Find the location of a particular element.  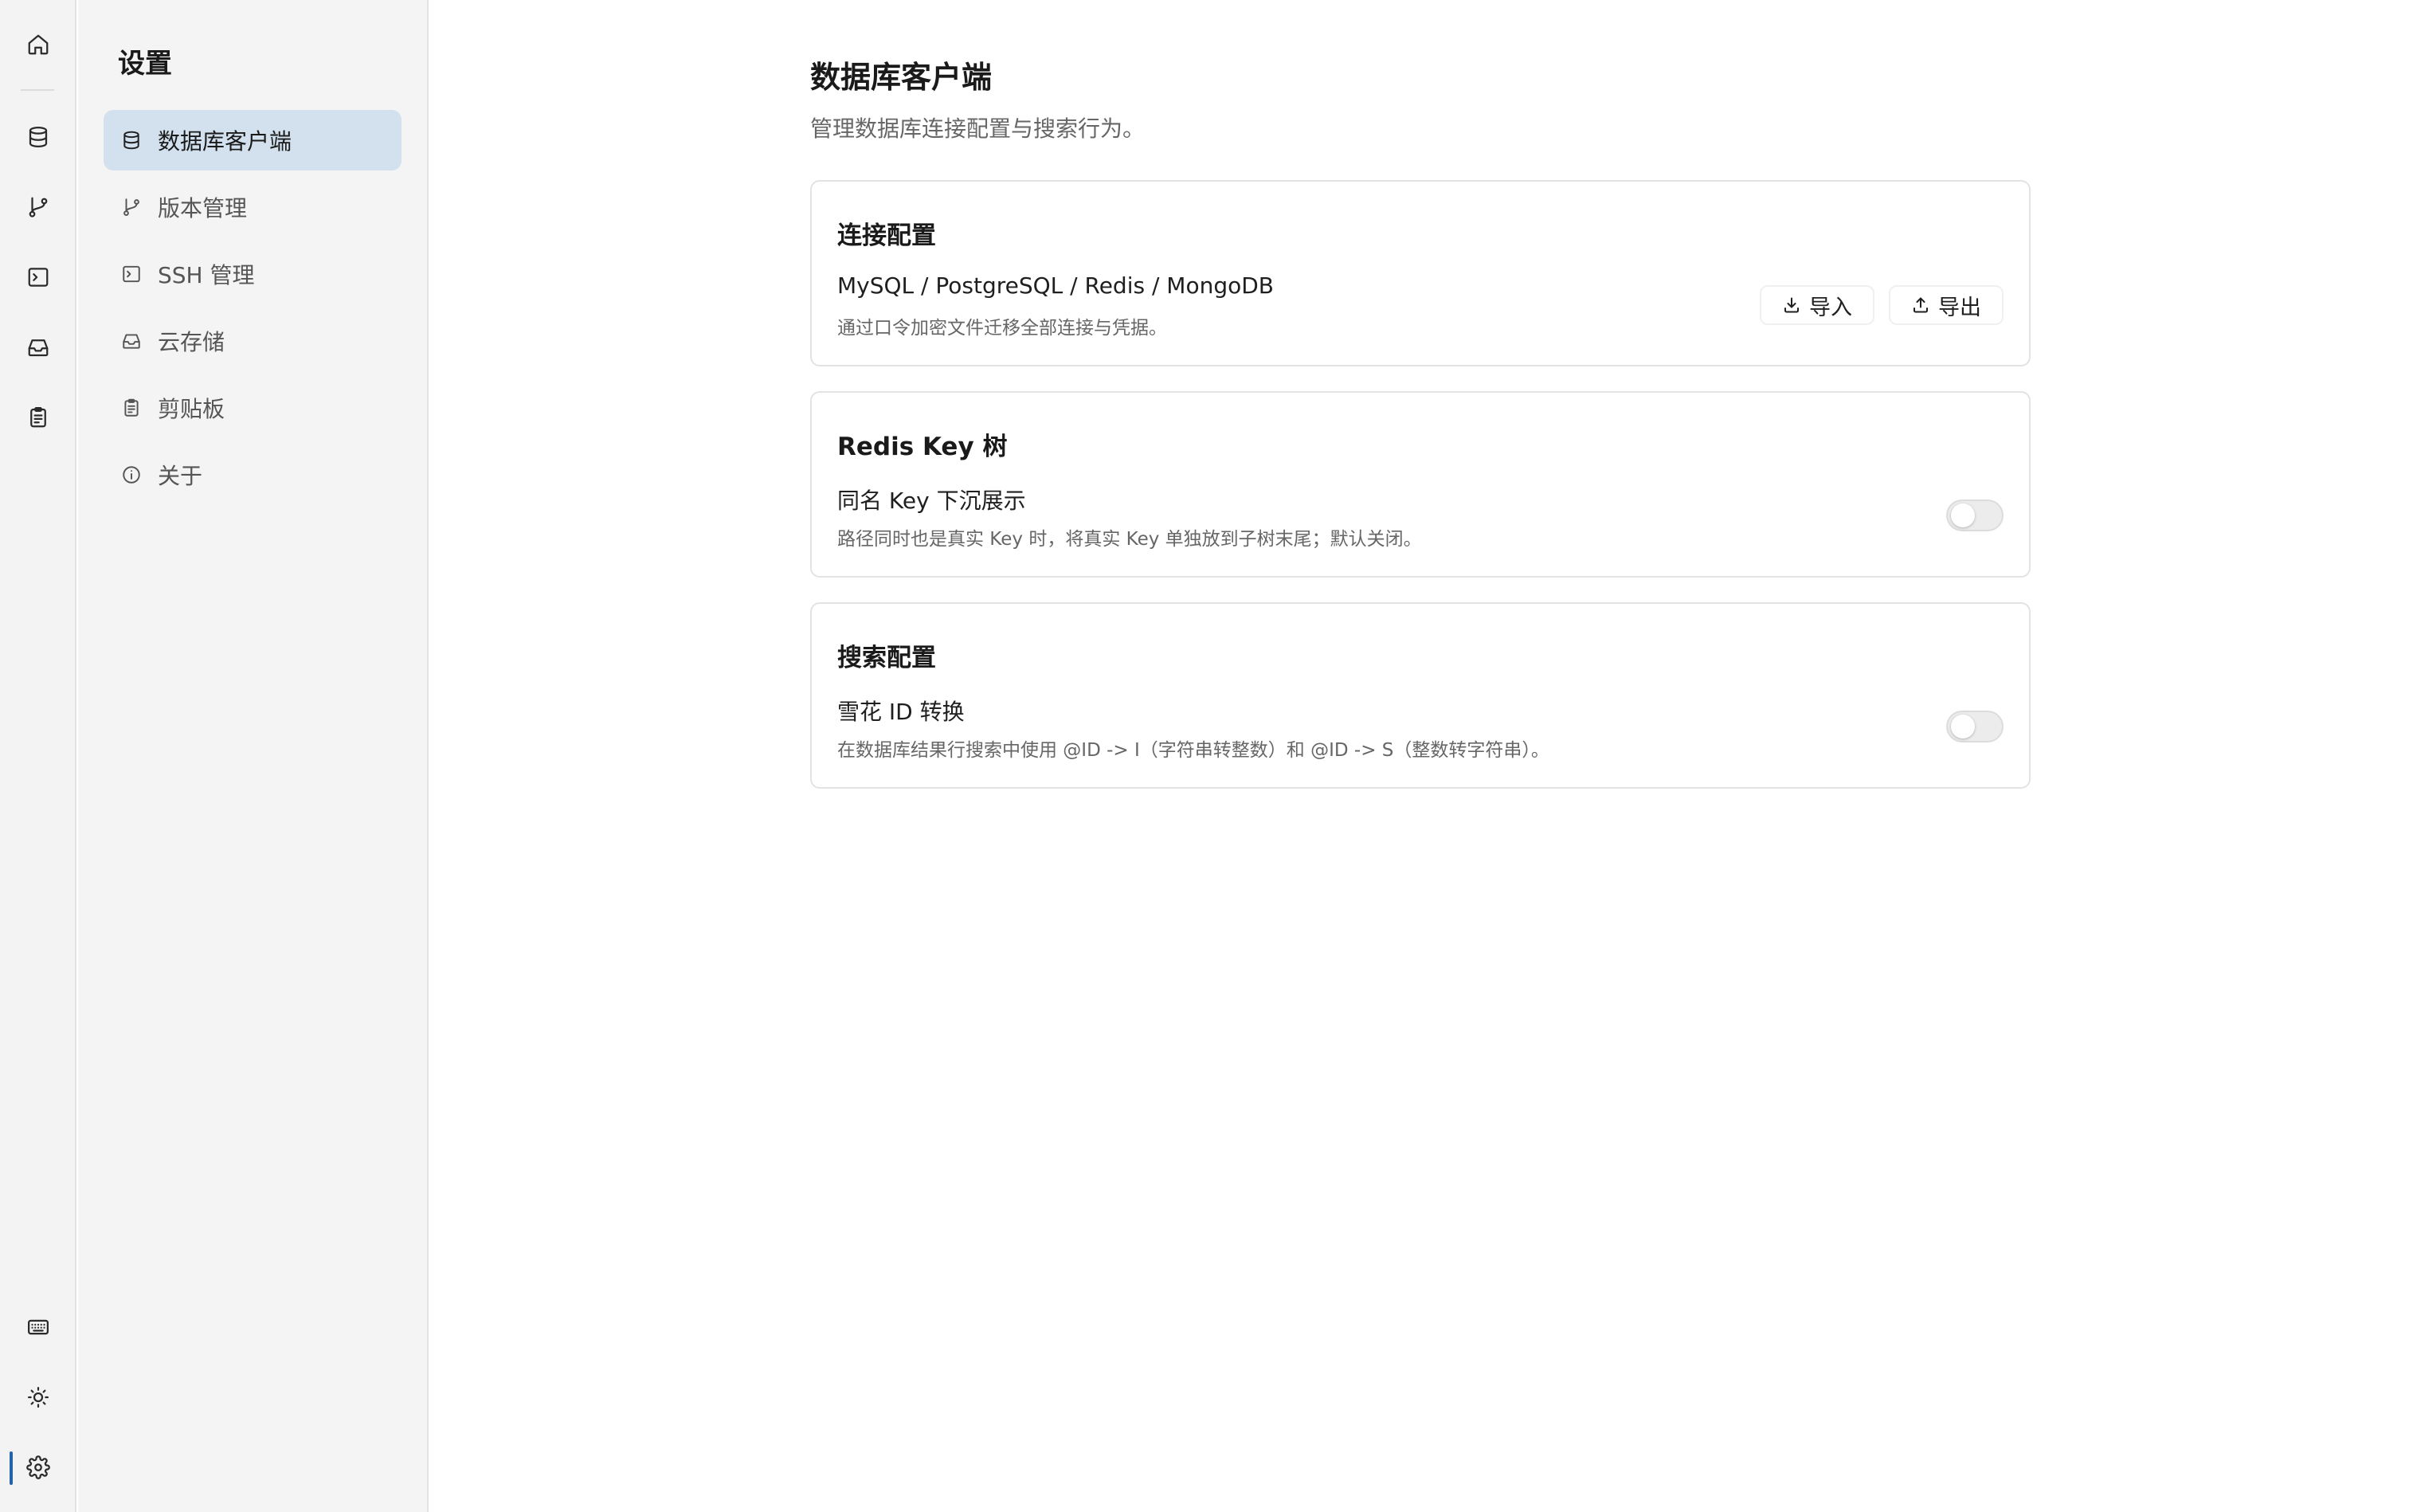

export-button: 导出 is located at coordinates (1946, 305).